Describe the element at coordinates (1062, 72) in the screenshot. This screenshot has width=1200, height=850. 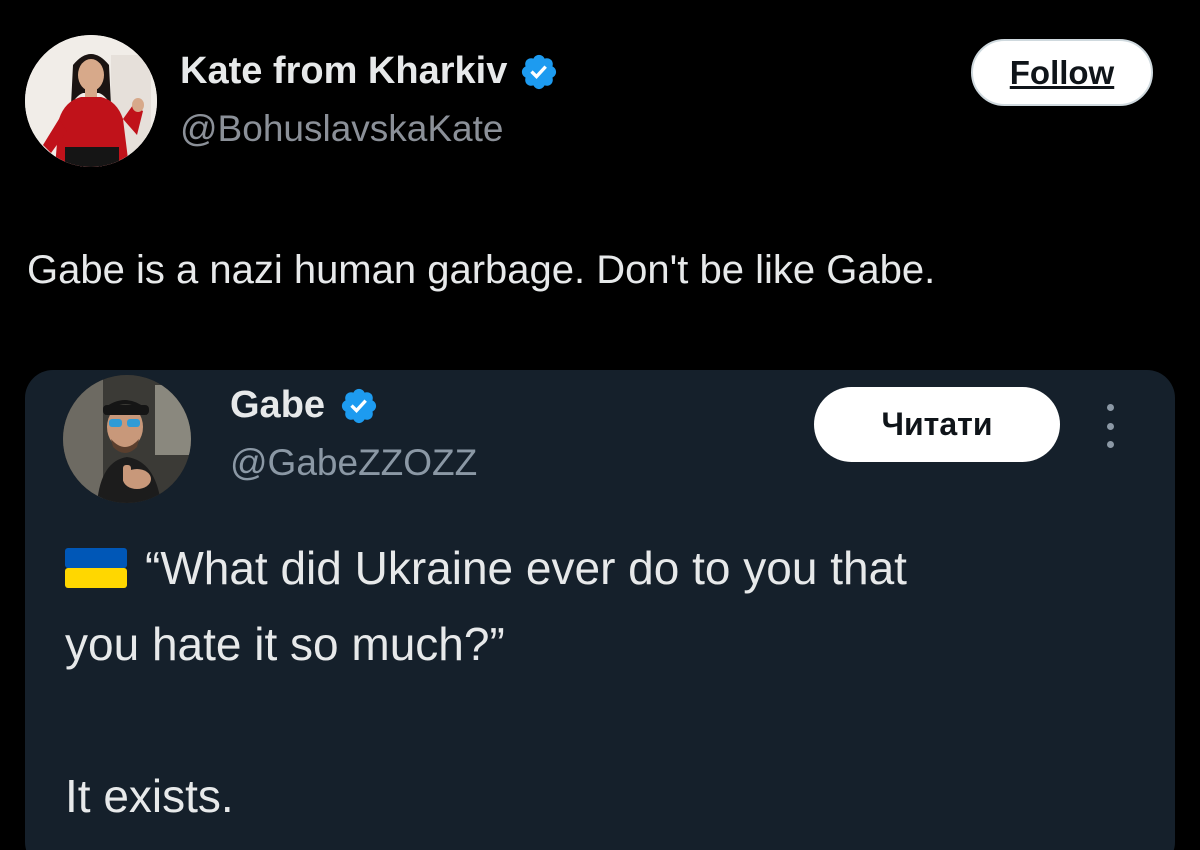
I see `follow-button: Follow` at that location.